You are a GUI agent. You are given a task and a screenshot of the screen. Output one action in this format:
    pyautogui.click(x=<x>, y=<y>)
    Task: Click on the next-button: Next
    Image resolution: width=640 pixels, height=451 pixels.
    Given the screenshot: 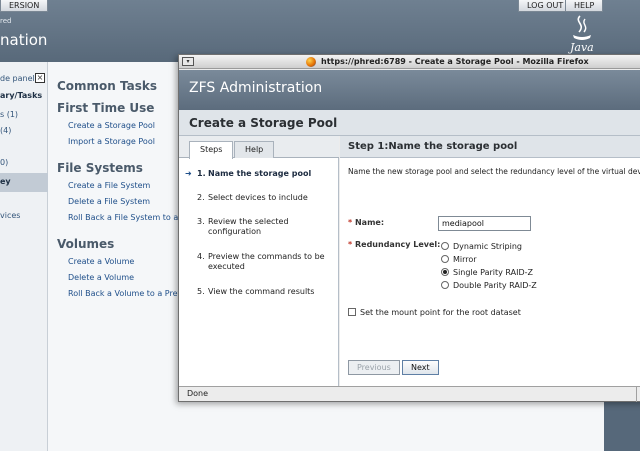 What is the action you would take?
    pyautogui.click(x=420, y=367)
    